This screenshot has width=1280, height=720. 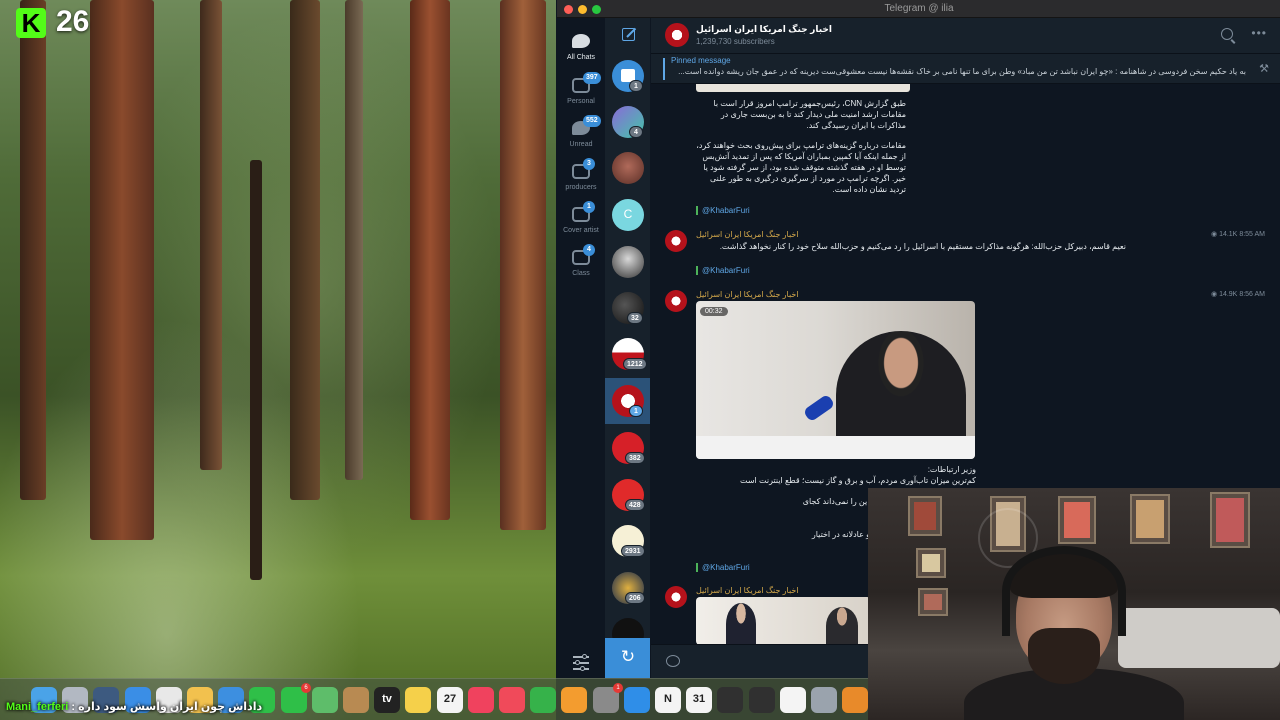 I want to click on unread-badge: 397, so click(x=592, y=78).